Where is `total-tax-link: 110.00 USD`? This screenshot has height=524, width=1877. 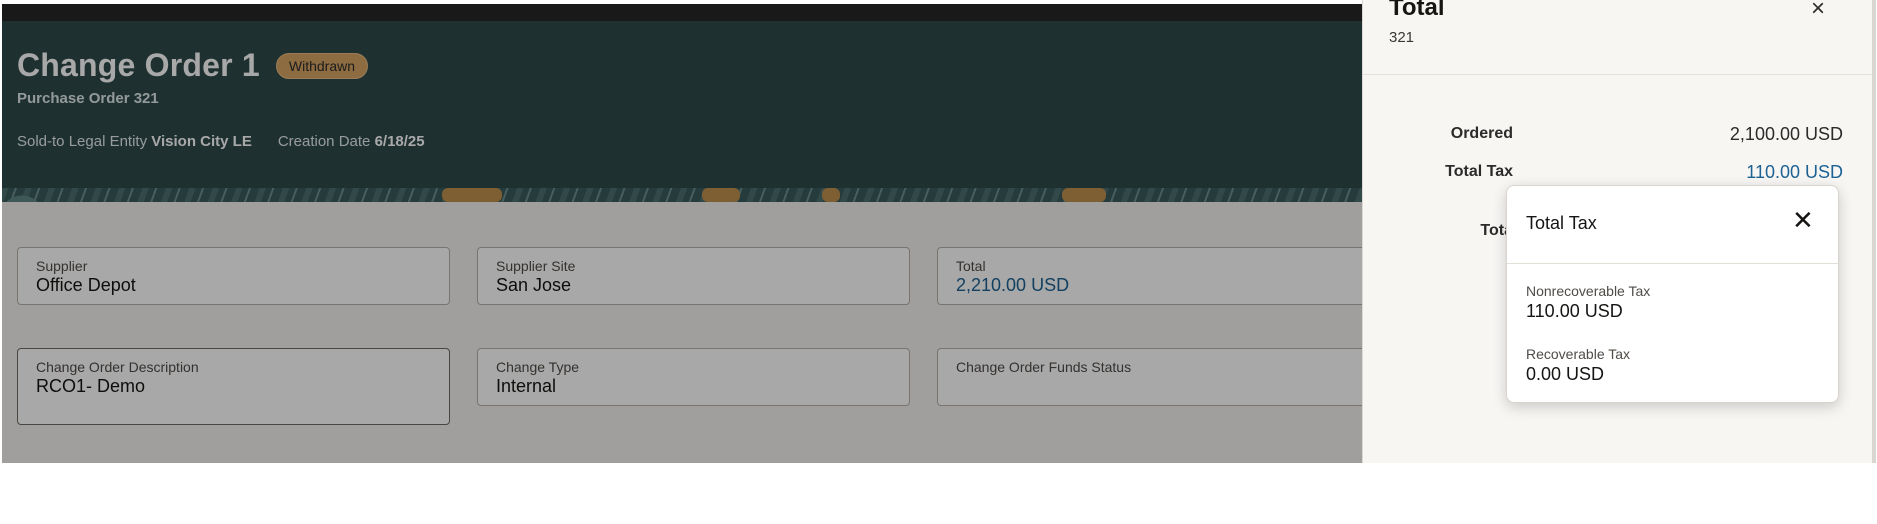
total-tax-link: 110.00 USD is located at coordinates (1743, 172).